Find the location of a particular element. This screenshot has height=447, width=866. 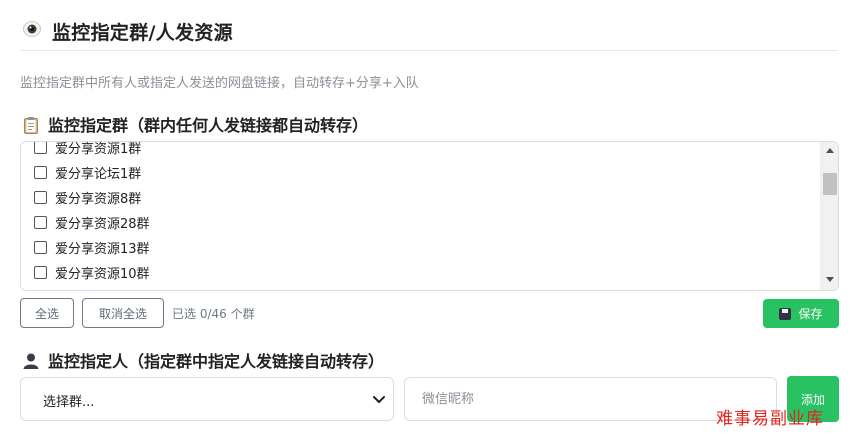

group-list-item: 爱分享资源29群 is located at coordinates (92, 287).